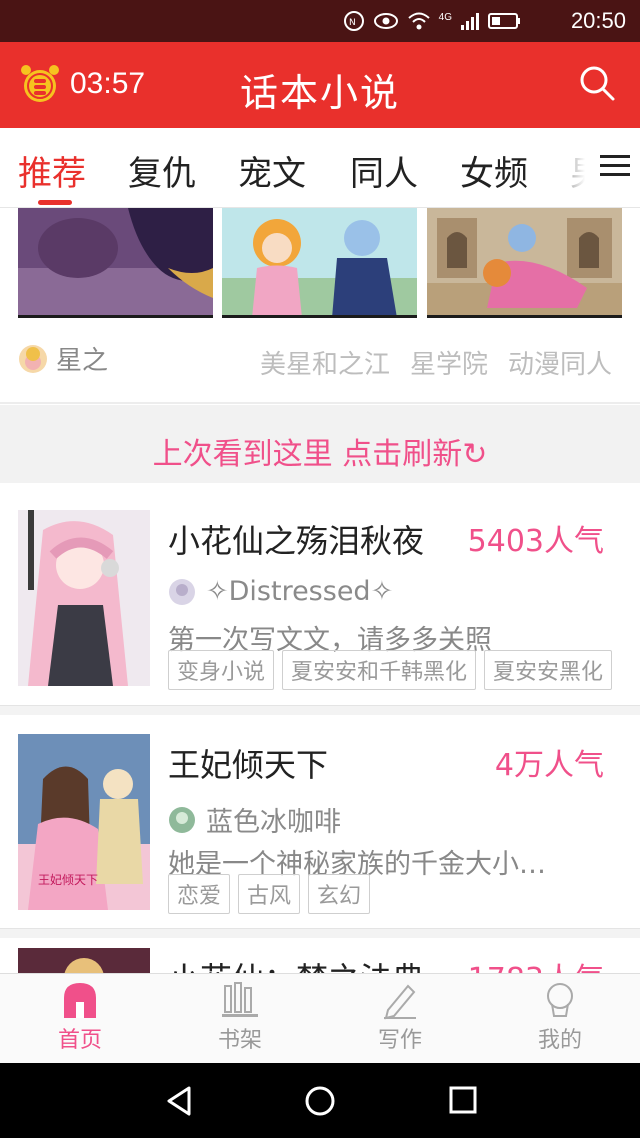 This screenshot has width=640, height=1138. I want to click on menu-icon, so click(615, 165).